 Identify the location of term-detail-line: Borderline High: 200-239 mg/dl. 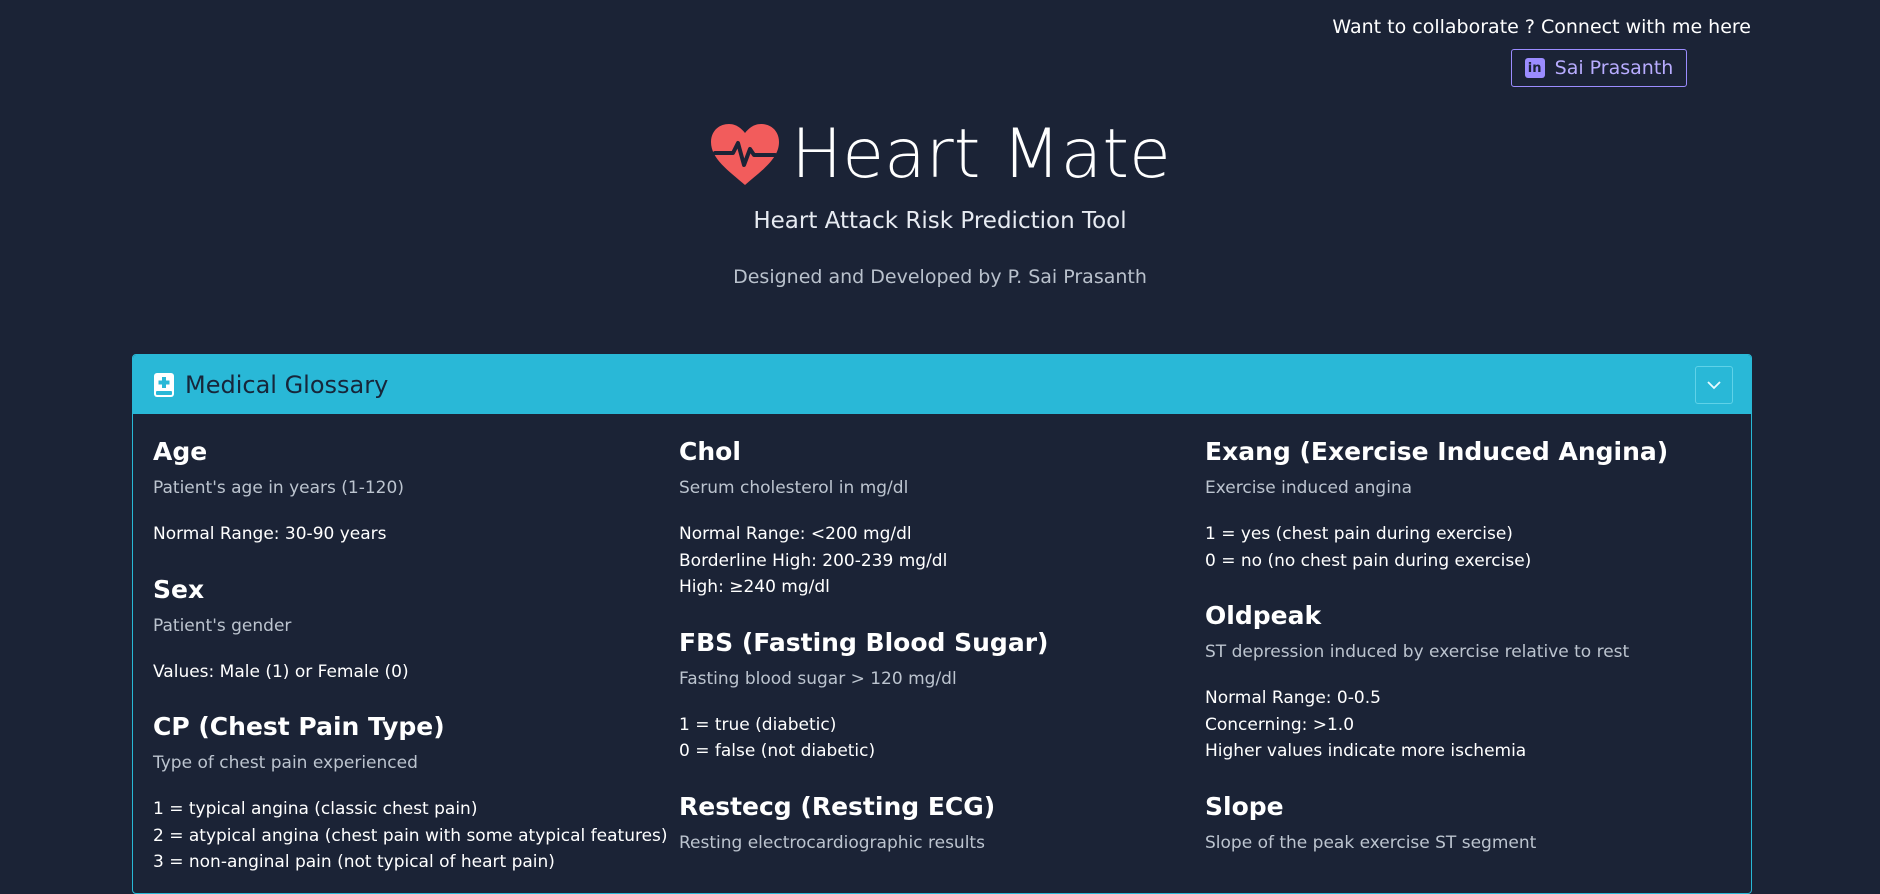
(813, 560).